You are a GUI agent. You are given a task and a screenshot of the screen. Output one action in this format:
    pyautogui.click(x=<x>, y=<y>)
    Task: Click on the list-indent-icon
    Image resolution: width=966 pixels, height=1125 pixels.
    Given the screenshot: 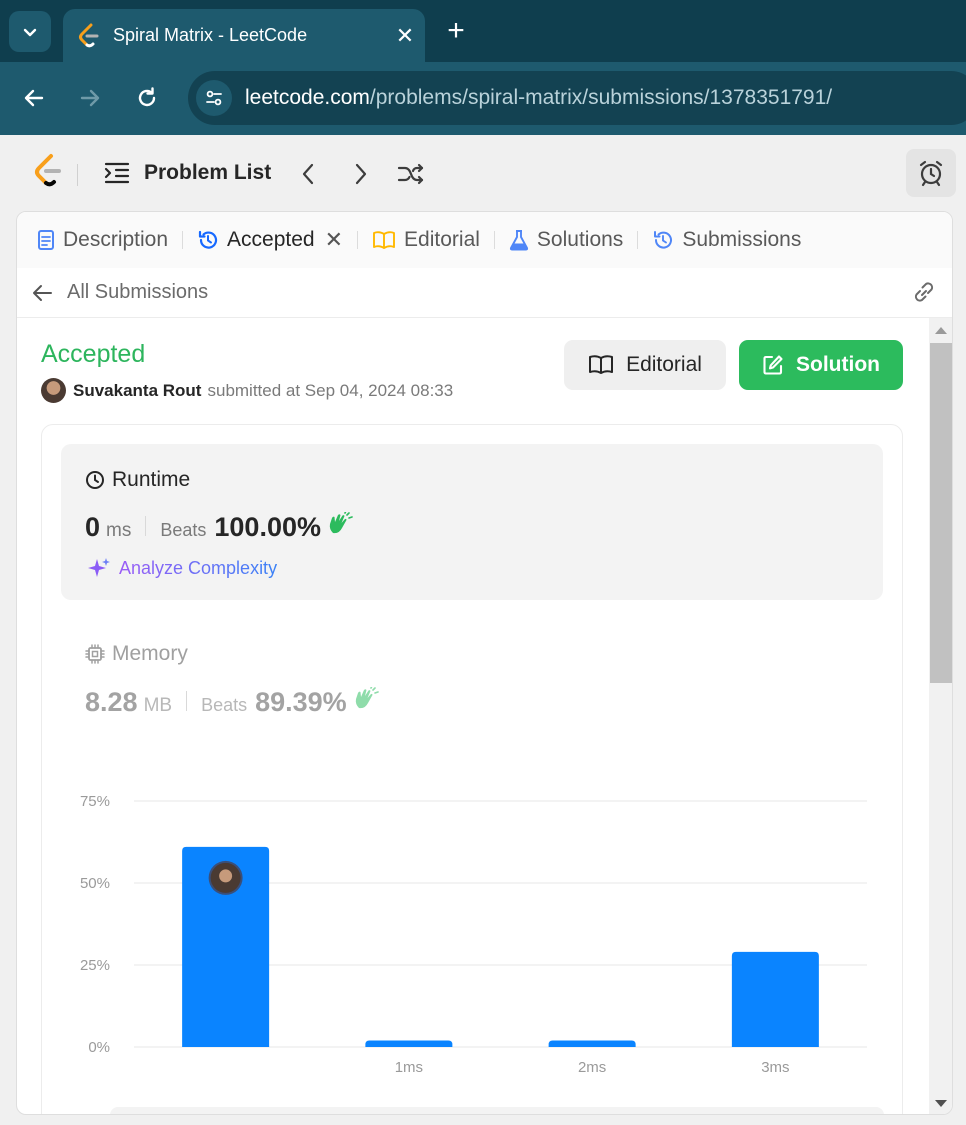 What is the action you would take?
    pyautogui.click(x=117, y=173)
    